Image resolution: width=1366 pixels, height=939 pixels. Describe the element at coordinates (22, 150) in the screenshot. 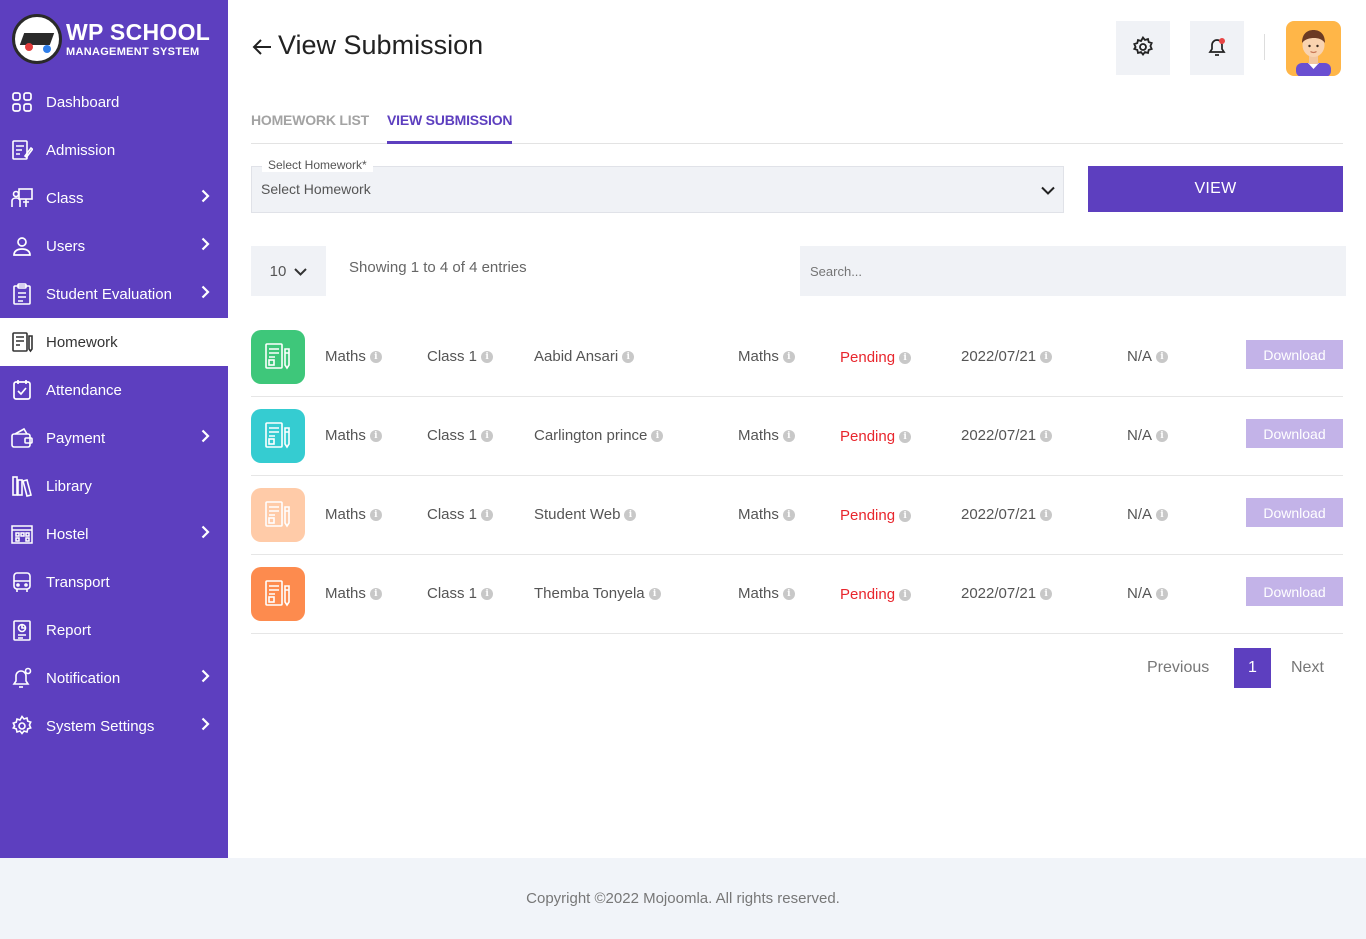

I see `admission-icon` at that location.